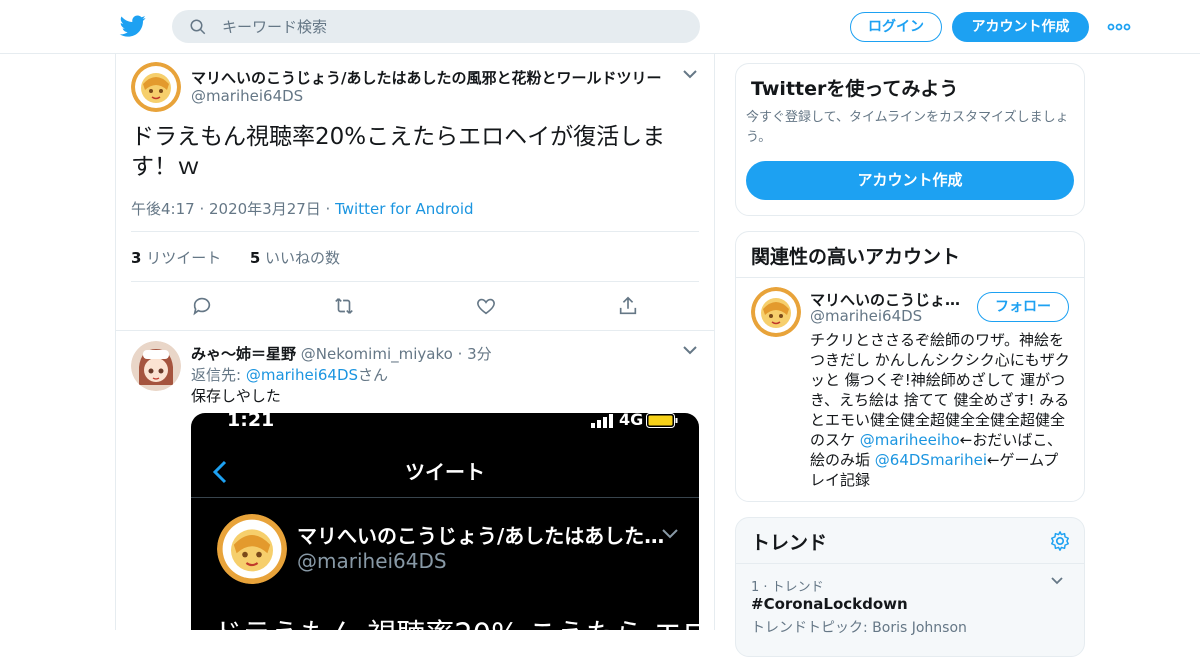 The width and height of the screenshot is (1200, 657). What do you see at coordinates (628, 306) in the screenshot?
I see `share-icon` at bounding box center [628, 306].